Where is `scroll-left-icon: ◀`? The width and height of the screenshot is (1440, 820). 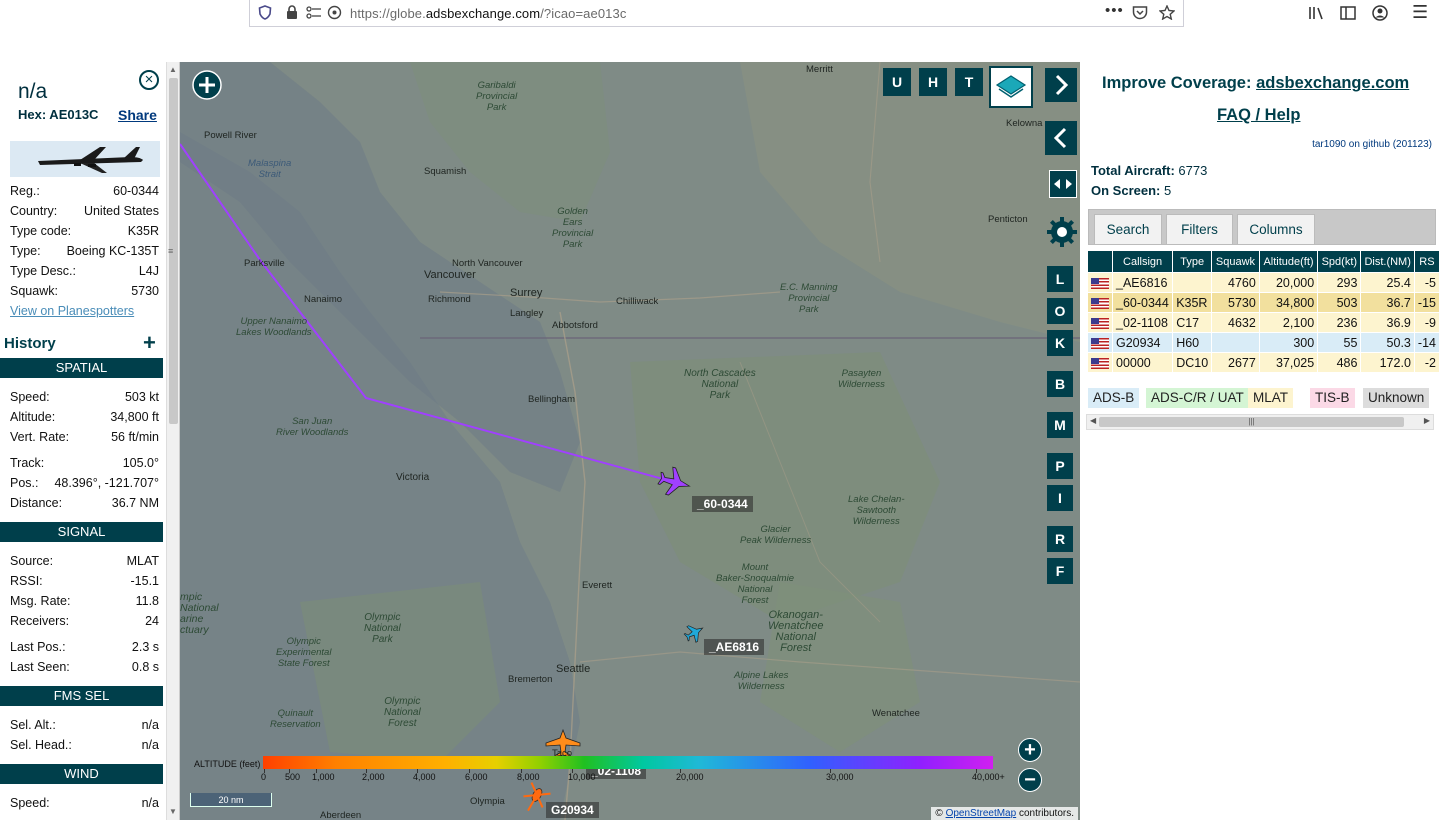
scroll-left-icon: ◀ is located at coordinates (1093, 420).